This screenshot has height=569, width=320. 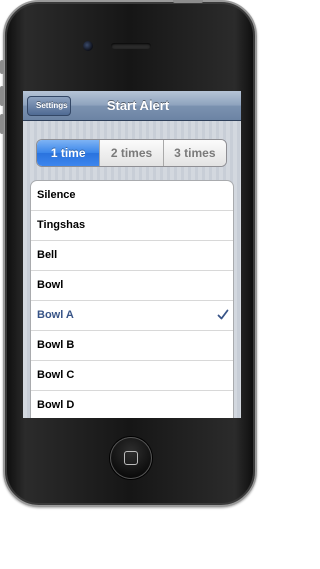 I want to click on list-item-bowl-c: Bowl C, so click(x=132, y=376).